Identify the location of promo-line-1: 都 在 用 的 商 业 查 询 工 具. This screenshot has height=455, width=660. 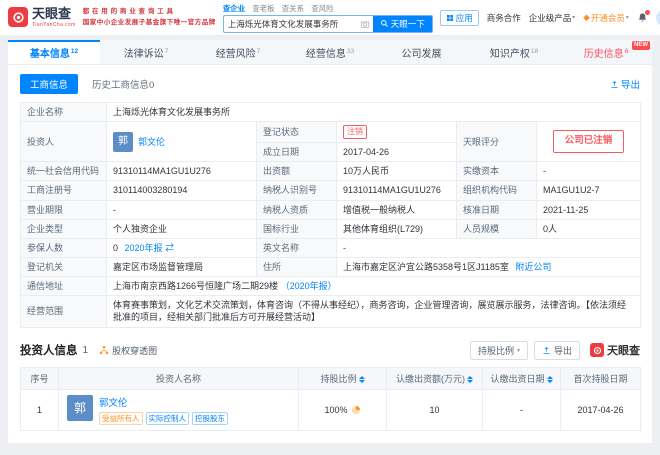
(128, 12).